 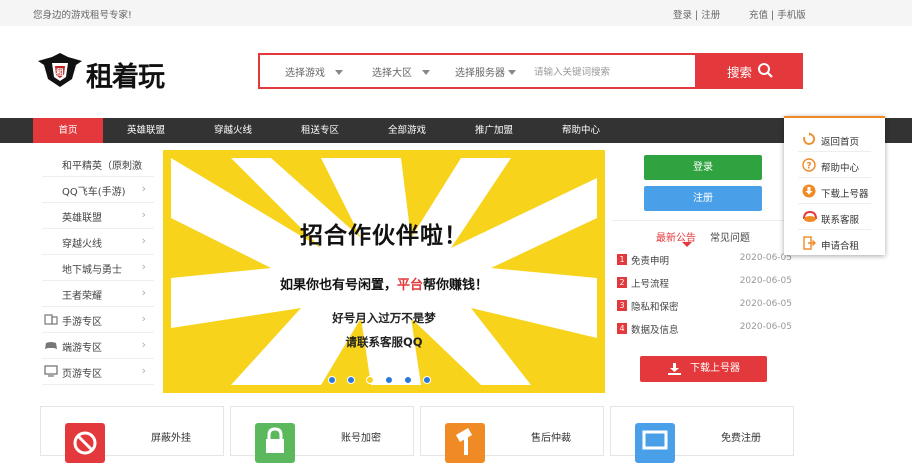 I want to click on feature-after-sales: 售后仲裁, so click(x=512, y=434).